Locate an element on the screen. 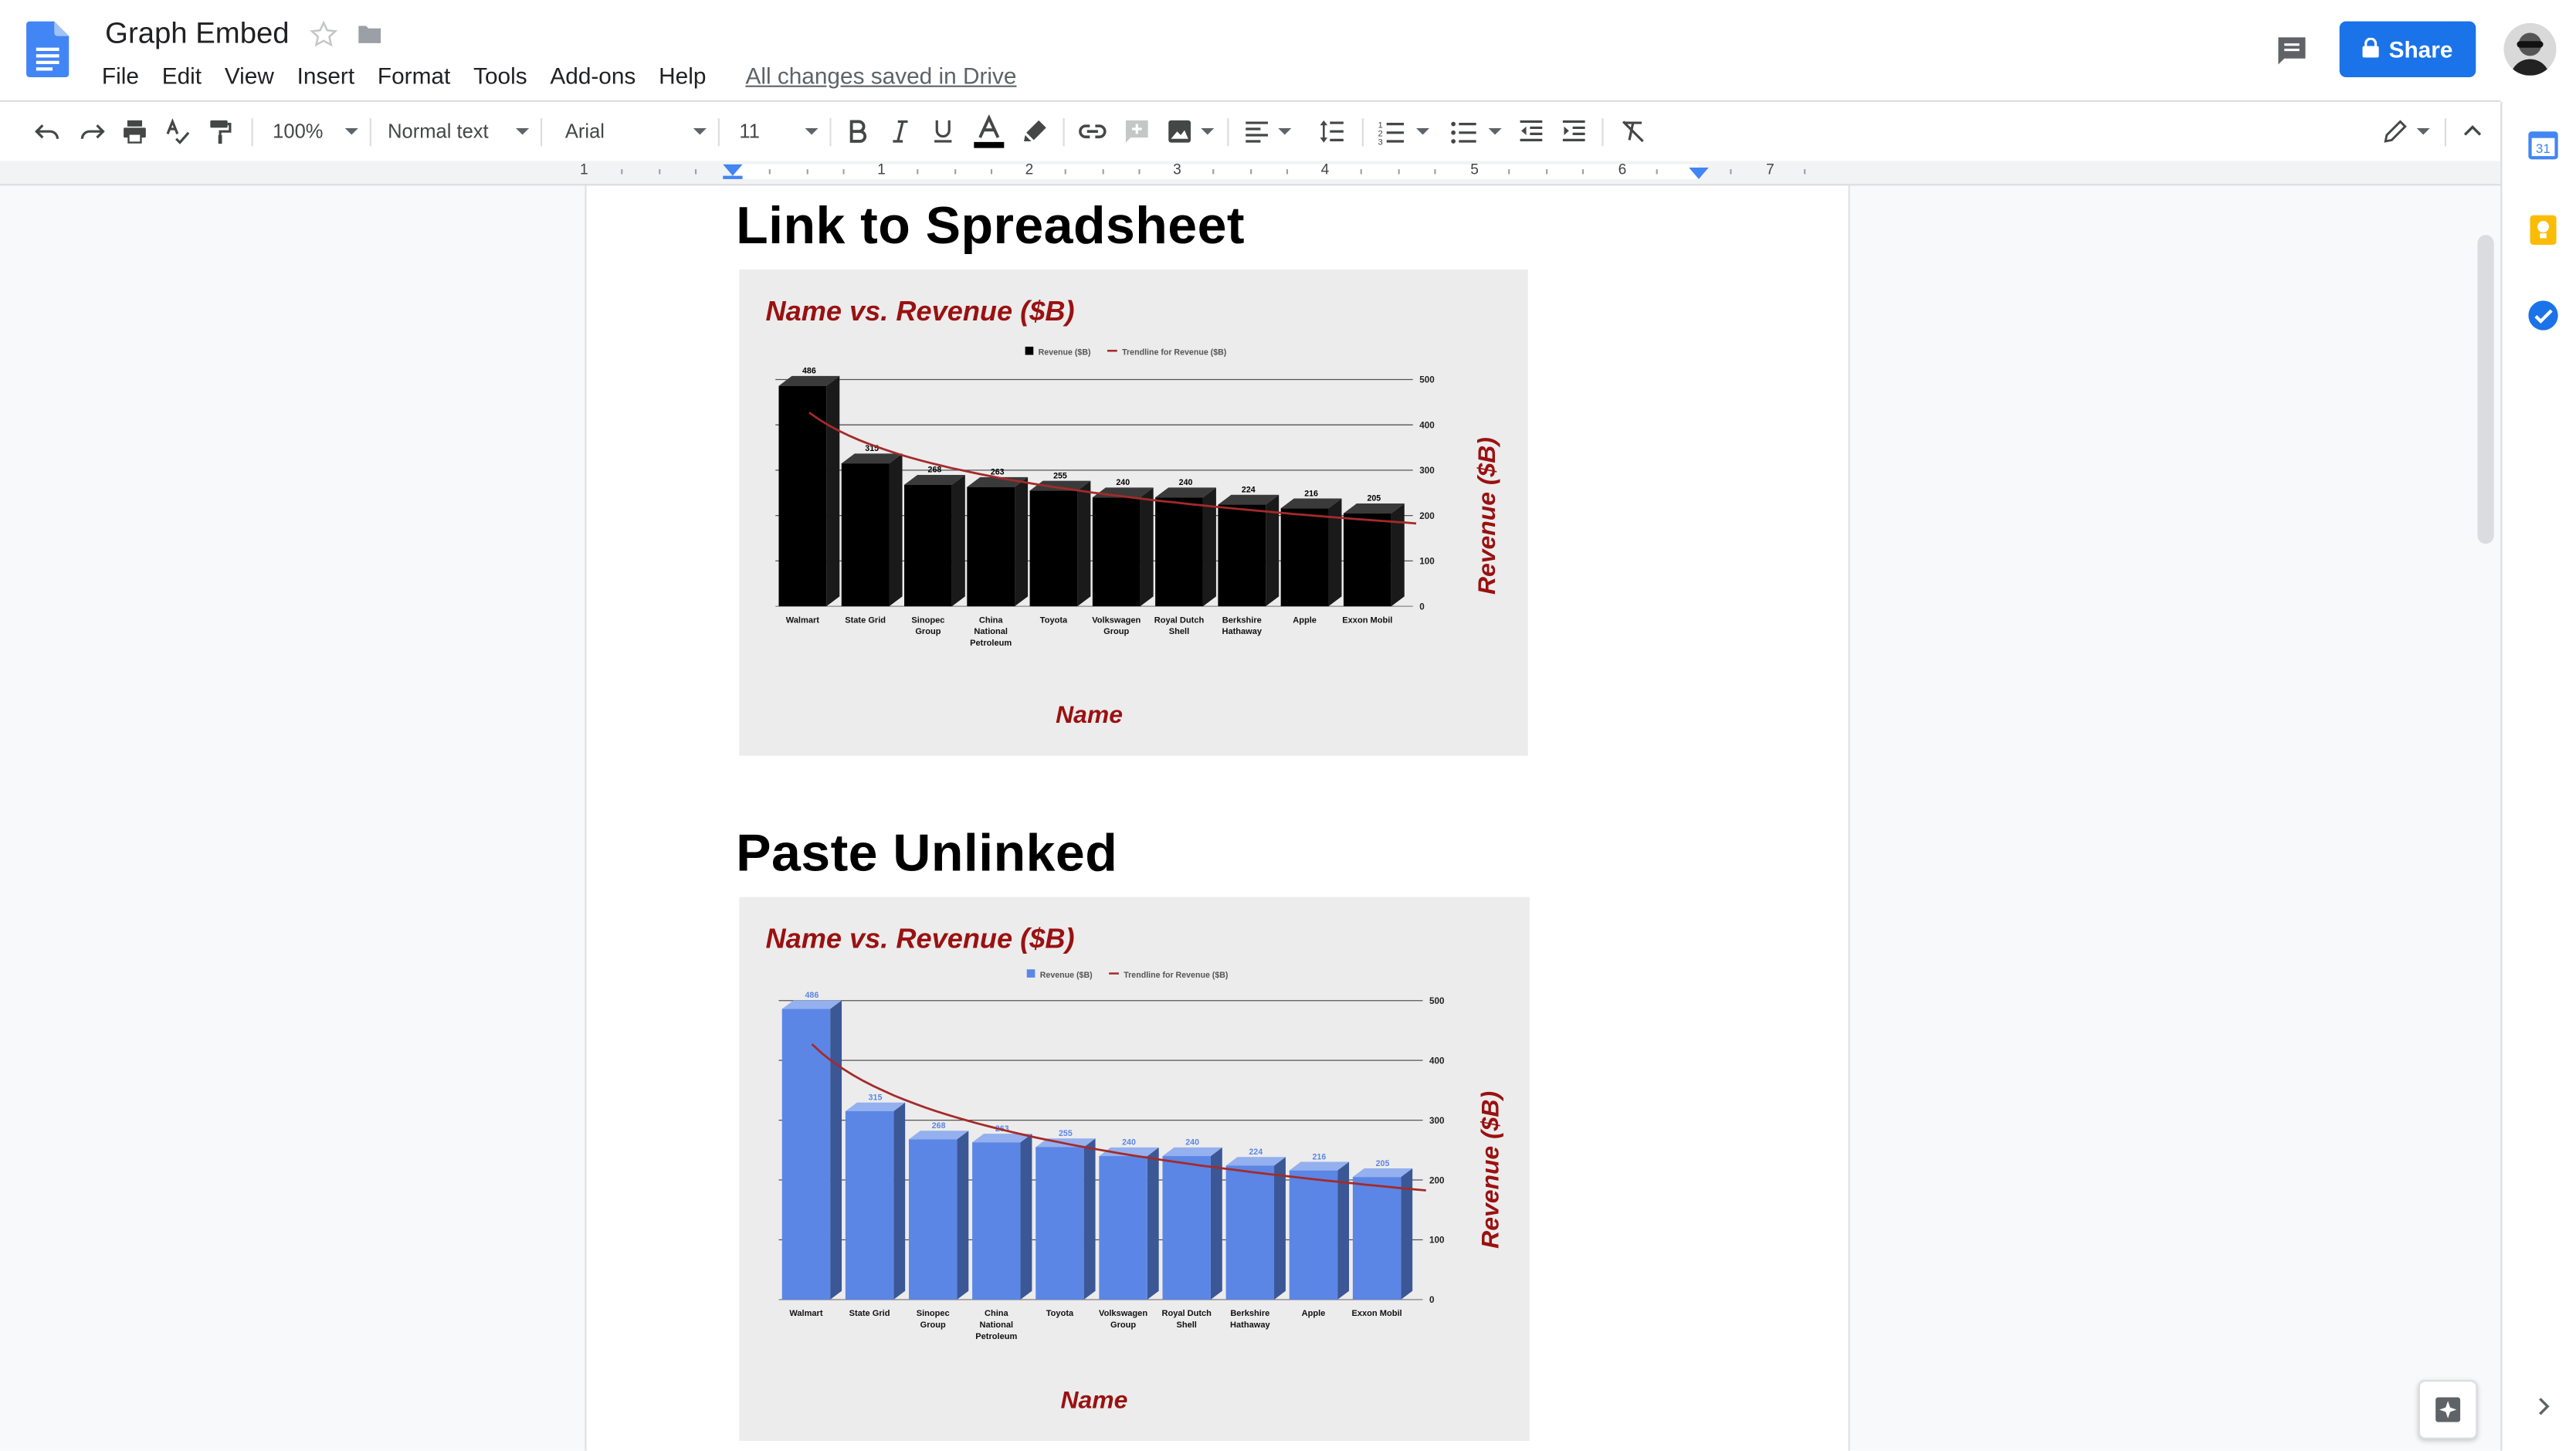 The height and width of the screenshot is (1451, 2576). tasks-icon is located at coordinates (2543, 315).